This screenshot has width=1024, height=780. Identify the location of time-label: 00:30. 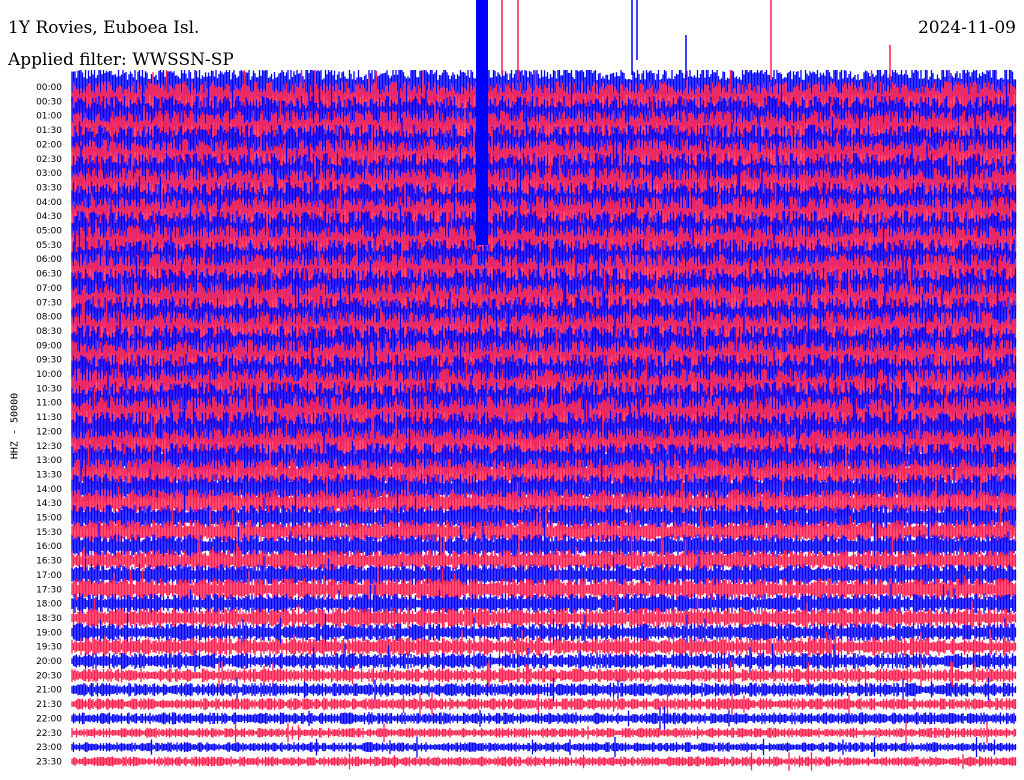
(49, 102).